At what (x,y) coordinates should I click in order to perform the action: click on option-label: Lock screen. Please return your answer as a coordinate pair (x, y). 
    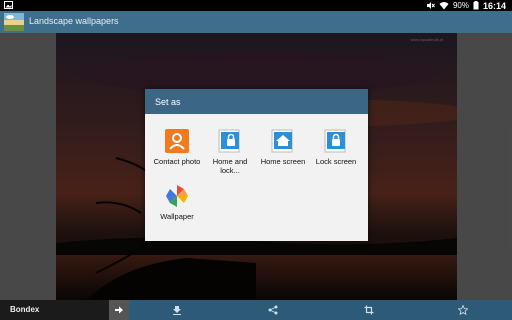
    Looking at the image, I should click on (336, 161).